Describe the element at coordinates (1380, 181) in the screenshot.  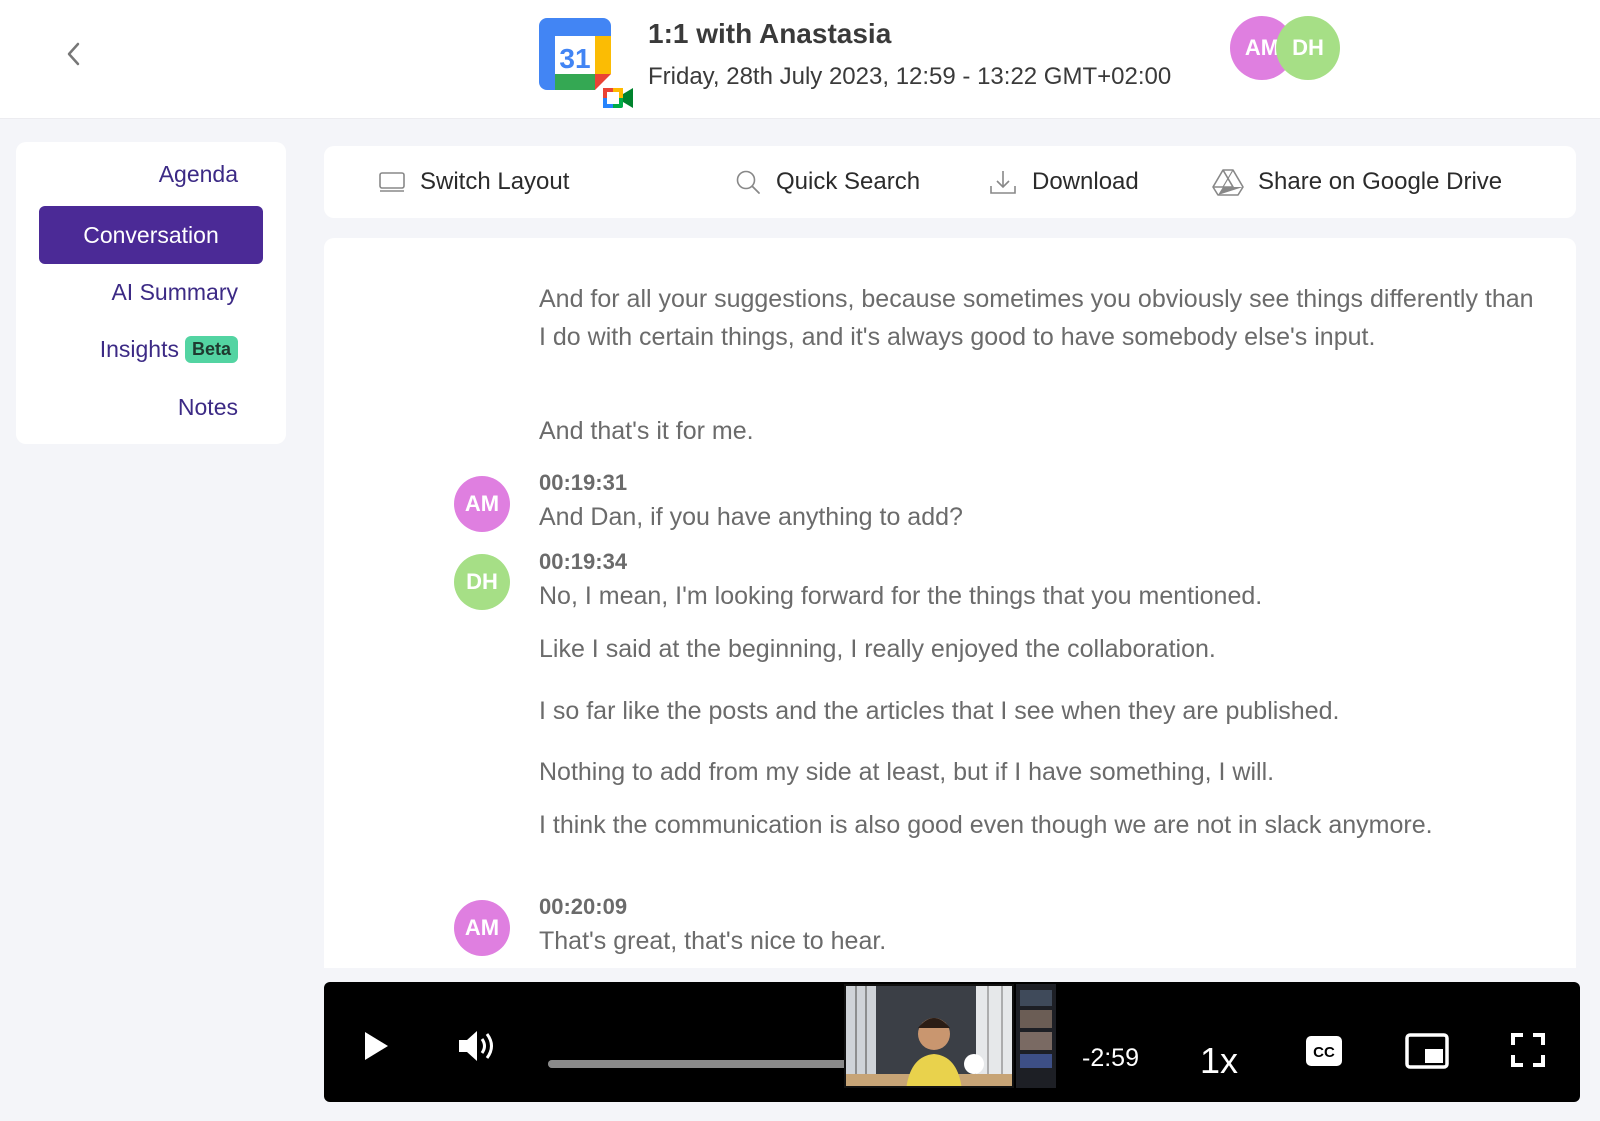
I see `share-google-drive-label: Share on Google Drive` at that location.